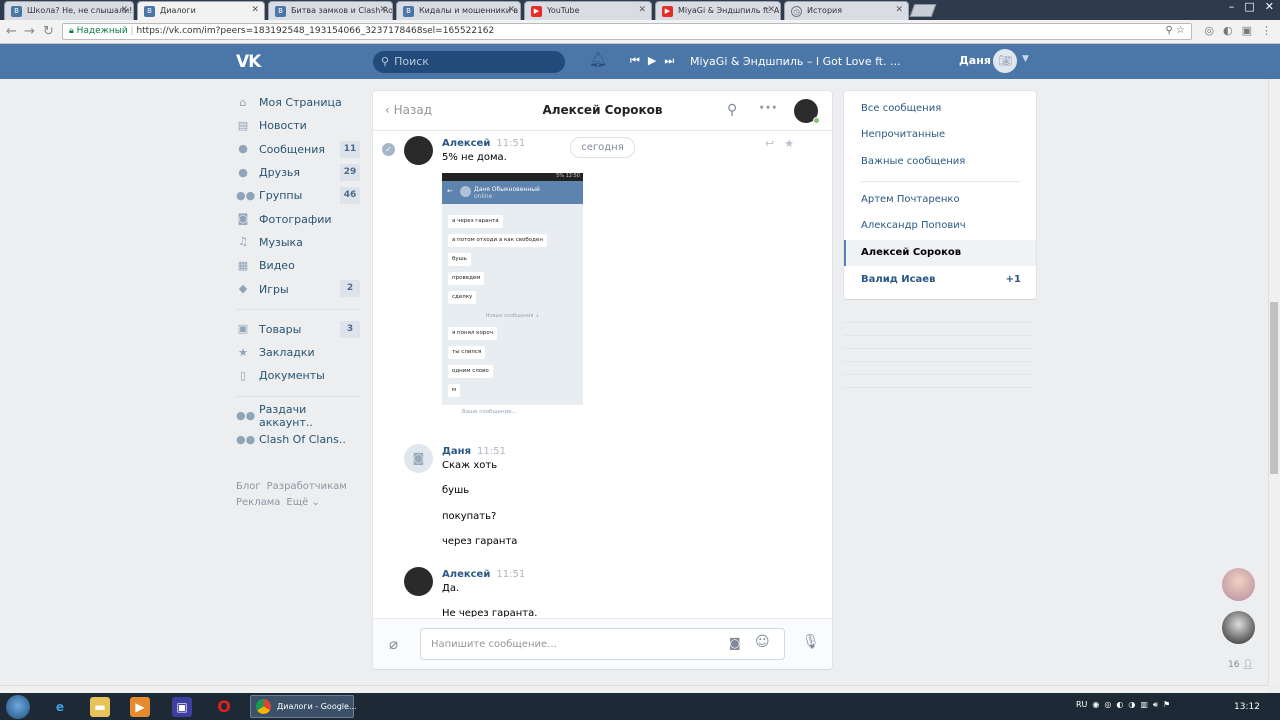 The image size is (1280, 720). Describe the element at coordinates (248, 486) in the screenshot. I see `footer-link-blog: Блог` at that location.